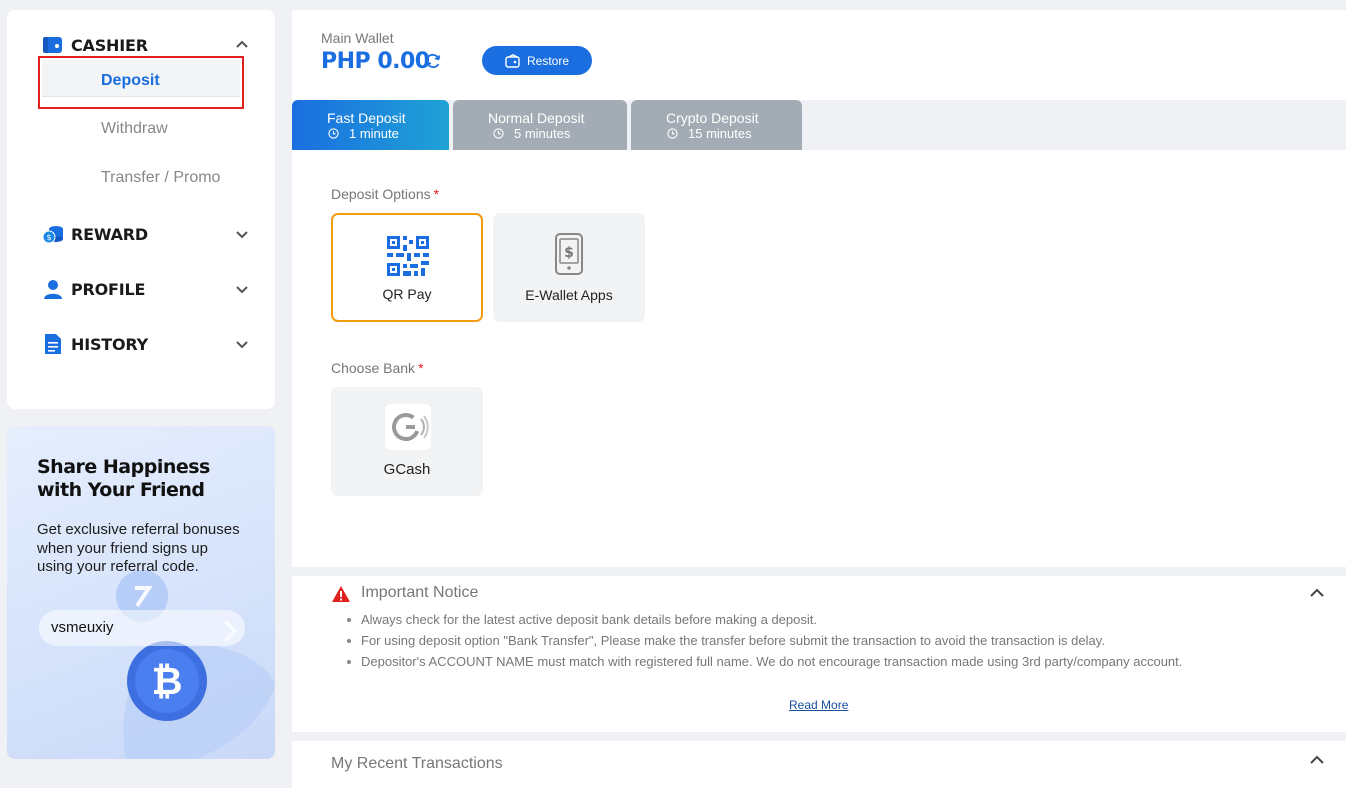 The image size is (1346, 788). Describe the element at coordinates (407, 469) in the screenshot. I see `bank-gcash-label: GCash` at that location.